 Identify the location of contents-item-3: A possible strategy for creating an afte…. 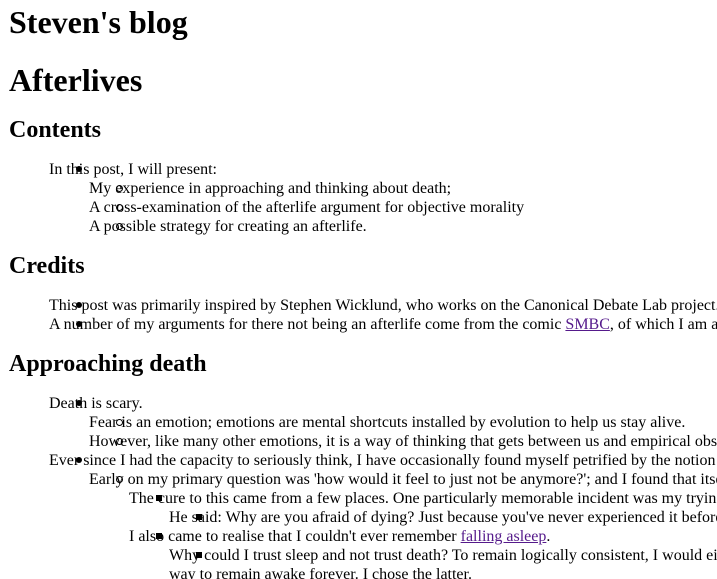
(228, 226).